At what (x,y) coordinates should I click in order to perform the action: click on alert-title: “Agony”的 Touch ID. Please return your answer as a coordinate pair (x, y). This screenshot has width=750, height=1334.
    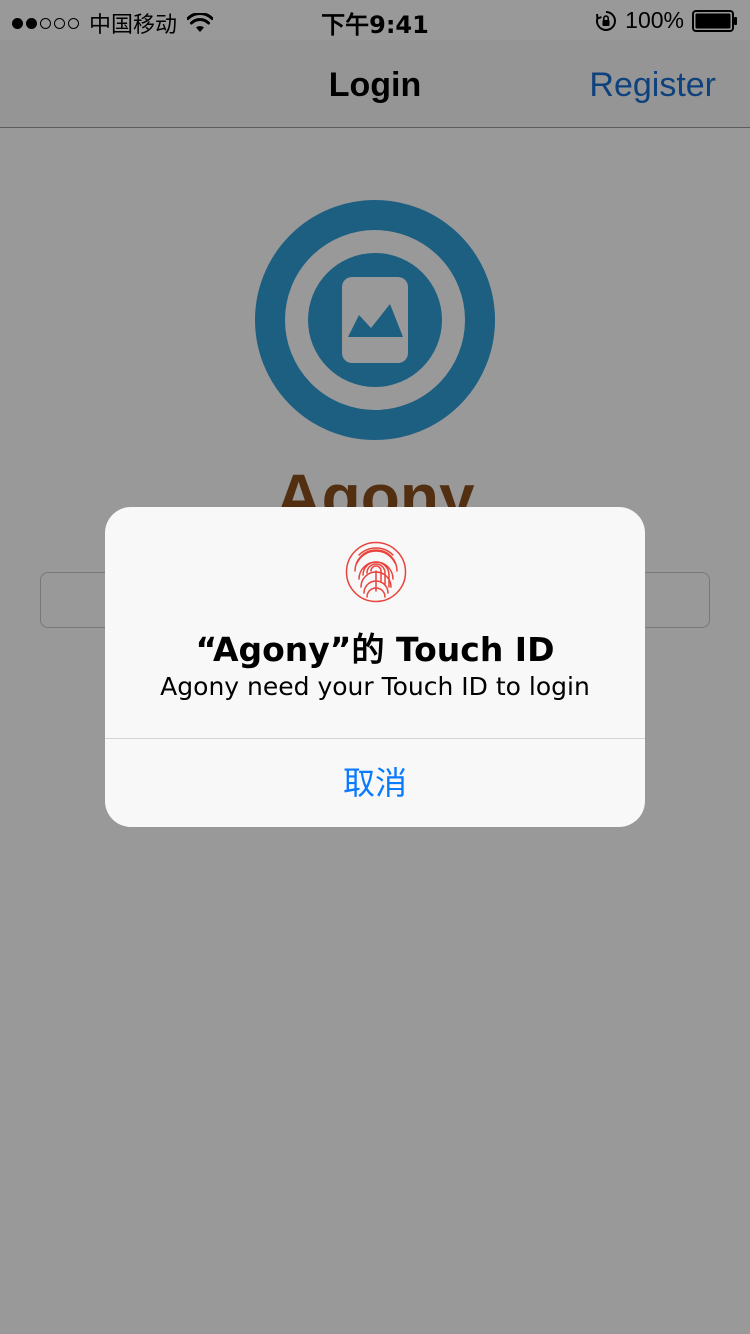
    Looking at the image, I should click on (375, 649).